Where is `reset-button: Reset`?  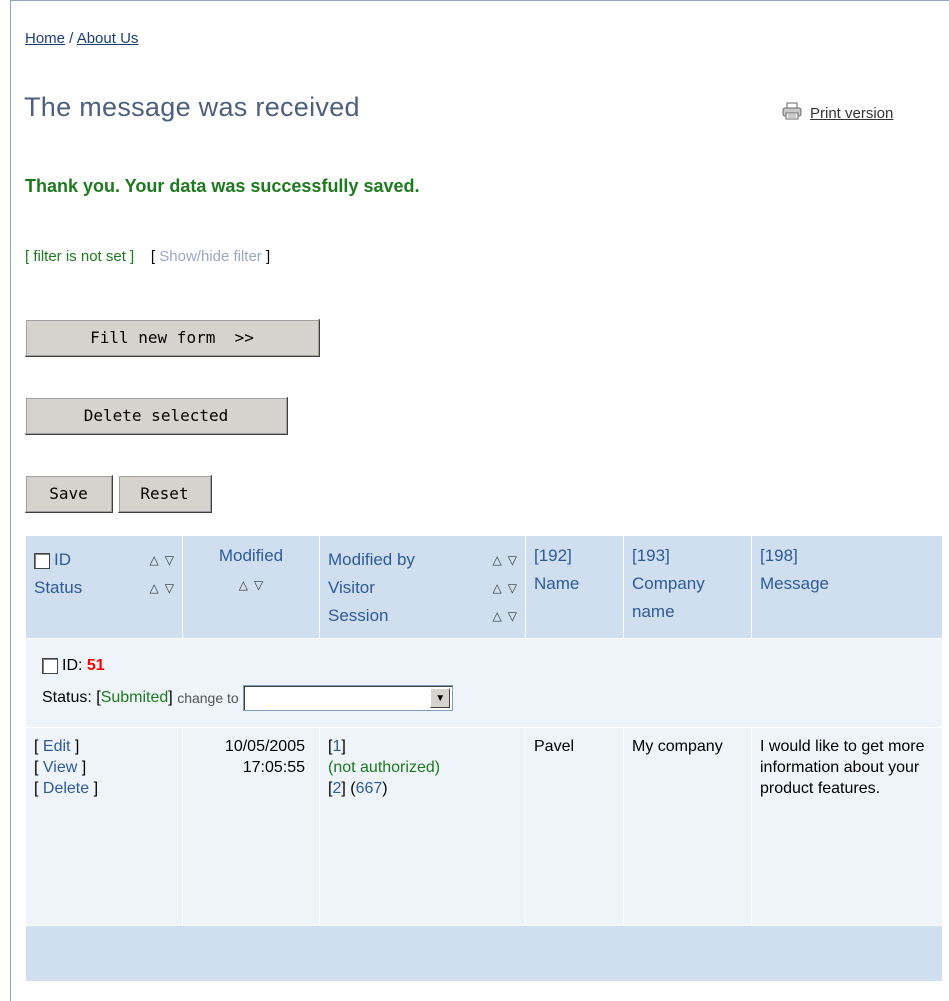
reset-button: Reset is located at coordinates (165, 494).